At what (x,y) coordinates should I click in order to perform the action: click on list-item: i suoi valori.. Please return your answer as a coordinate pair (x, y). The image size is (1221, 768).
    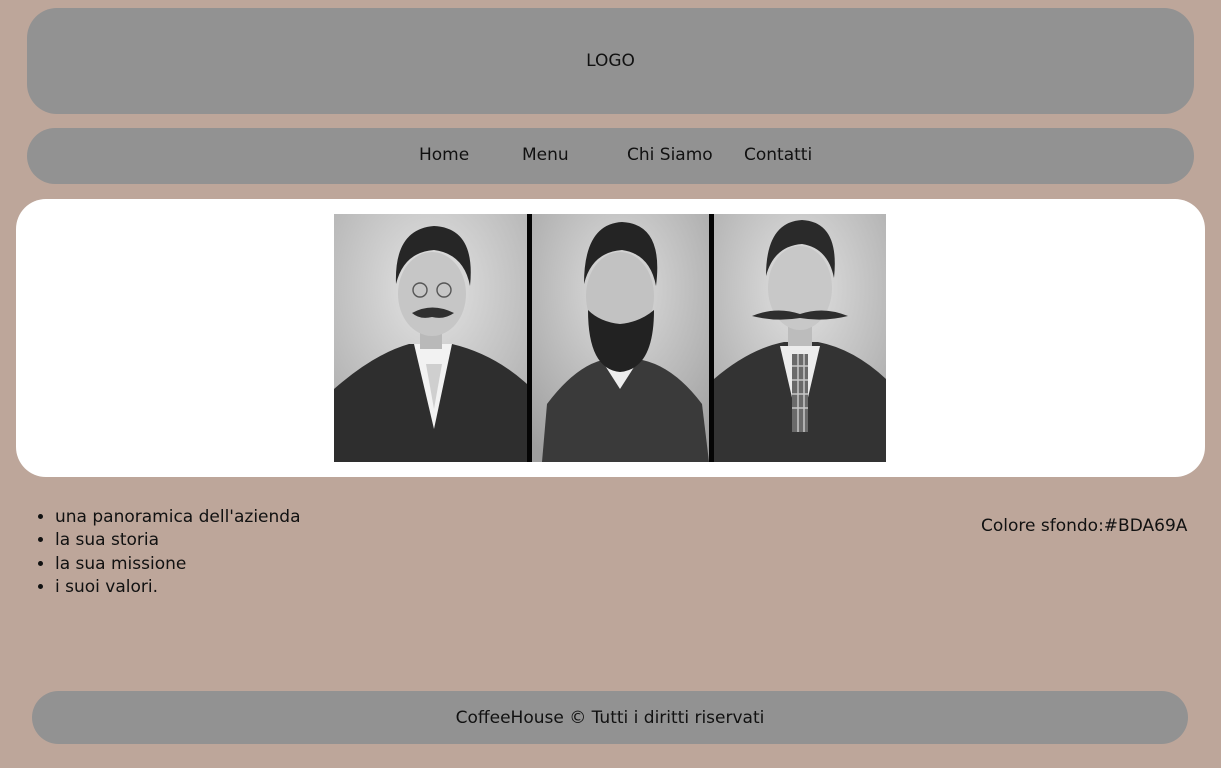
    Looking at the image, I should click on (178, 587).